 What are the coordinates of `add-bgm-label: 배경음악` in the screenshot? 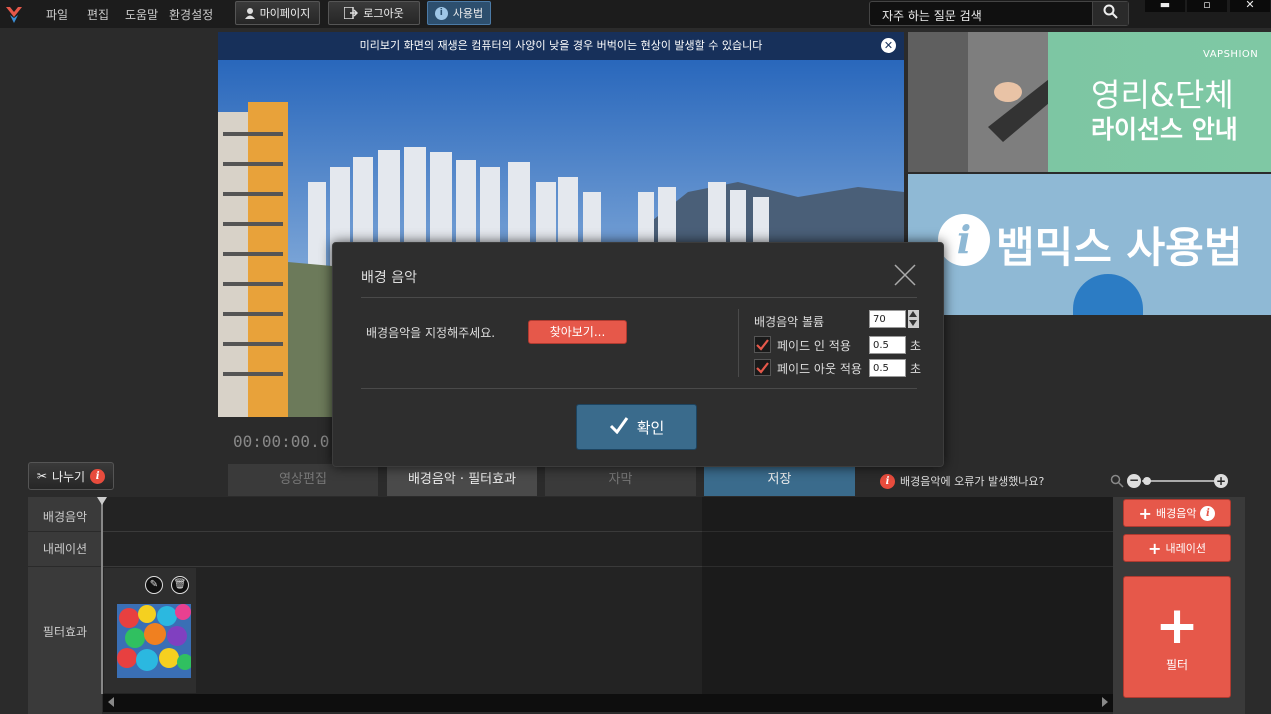 It's located at (1176, 513).